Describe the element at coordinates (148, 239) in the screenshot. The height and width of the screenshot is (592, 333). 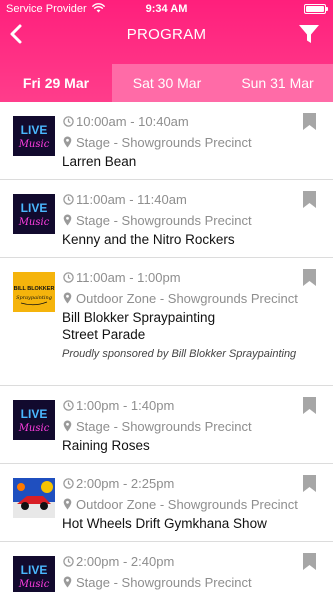
I see `event-title: Kenny and the Nitro Rockers` at that location.